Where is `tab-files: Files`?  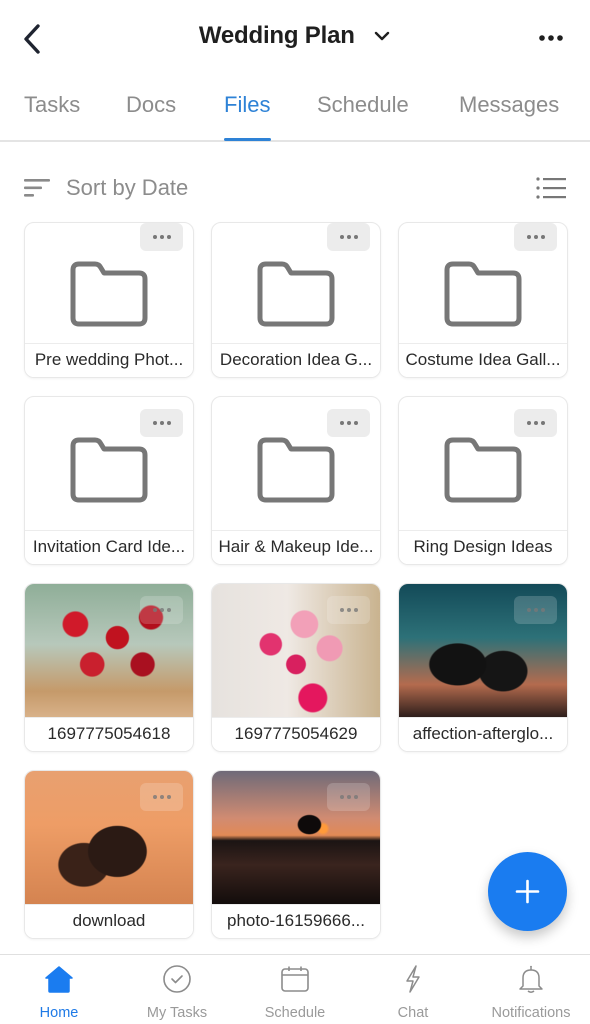
tab-files: Files is located at coordinates (247, 105).